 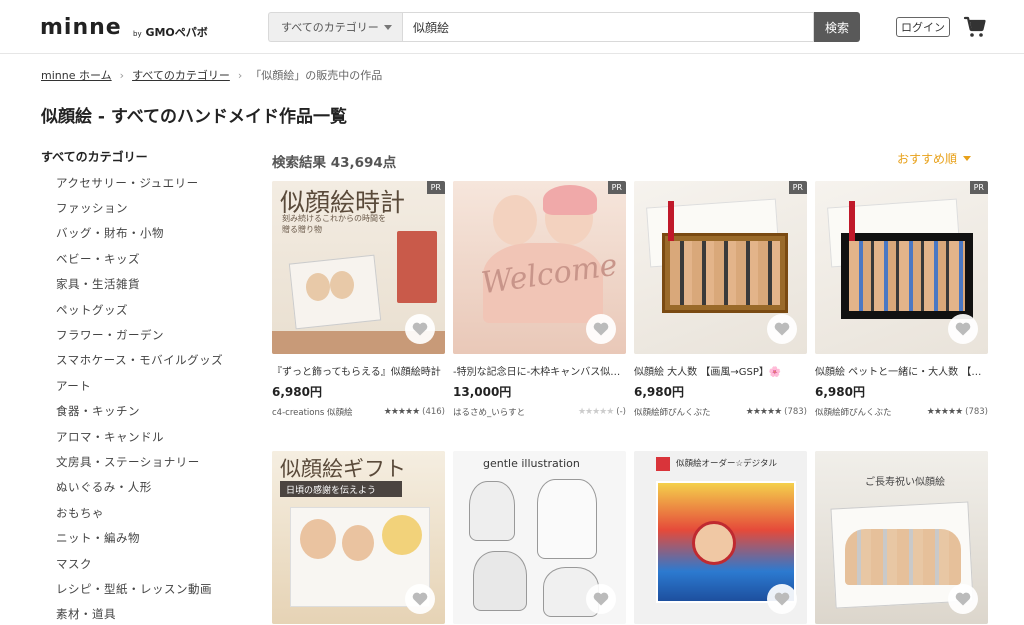 I want to click on sidebar-item-mobile: スマホケース・モバイルグッズ, so click(x=141, y=360).